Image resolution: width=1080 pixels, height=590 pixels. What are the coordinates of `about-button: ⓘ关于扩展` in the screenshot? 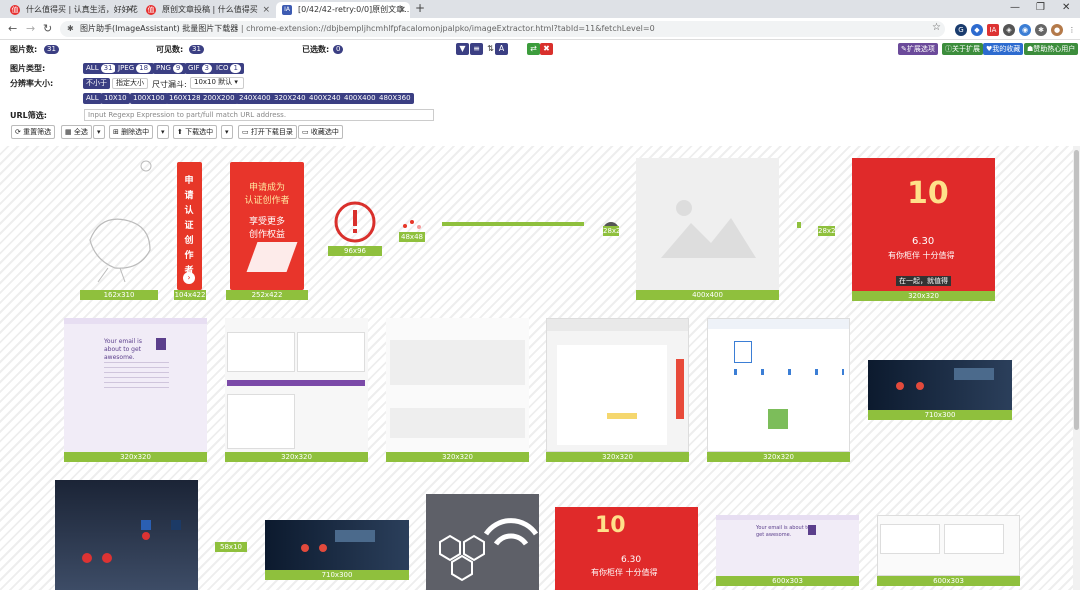 It's located at (962, 49).